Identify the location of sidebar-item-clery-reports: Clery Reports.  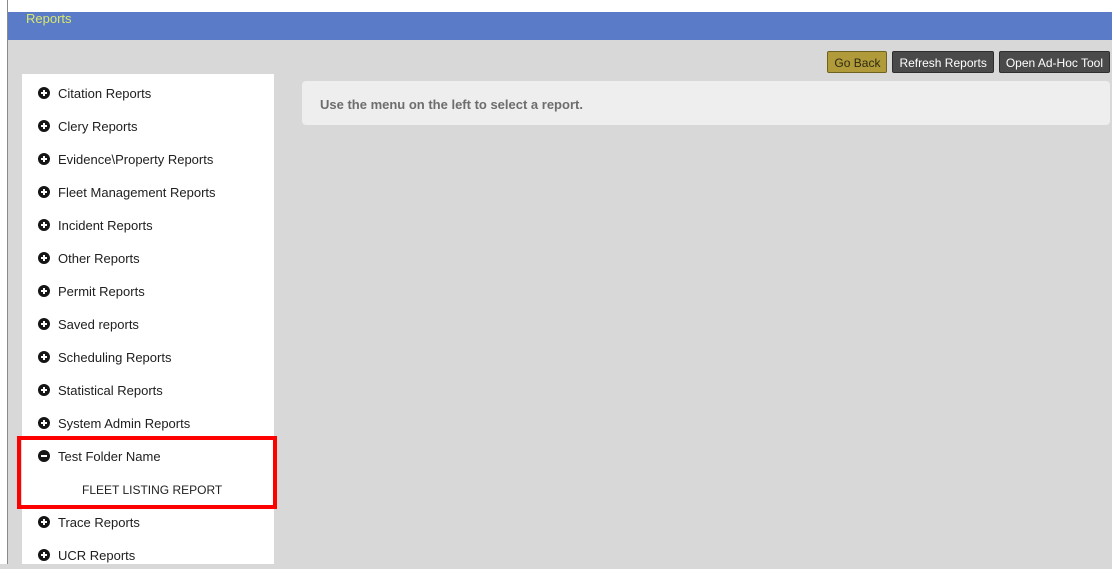
(148, 126).